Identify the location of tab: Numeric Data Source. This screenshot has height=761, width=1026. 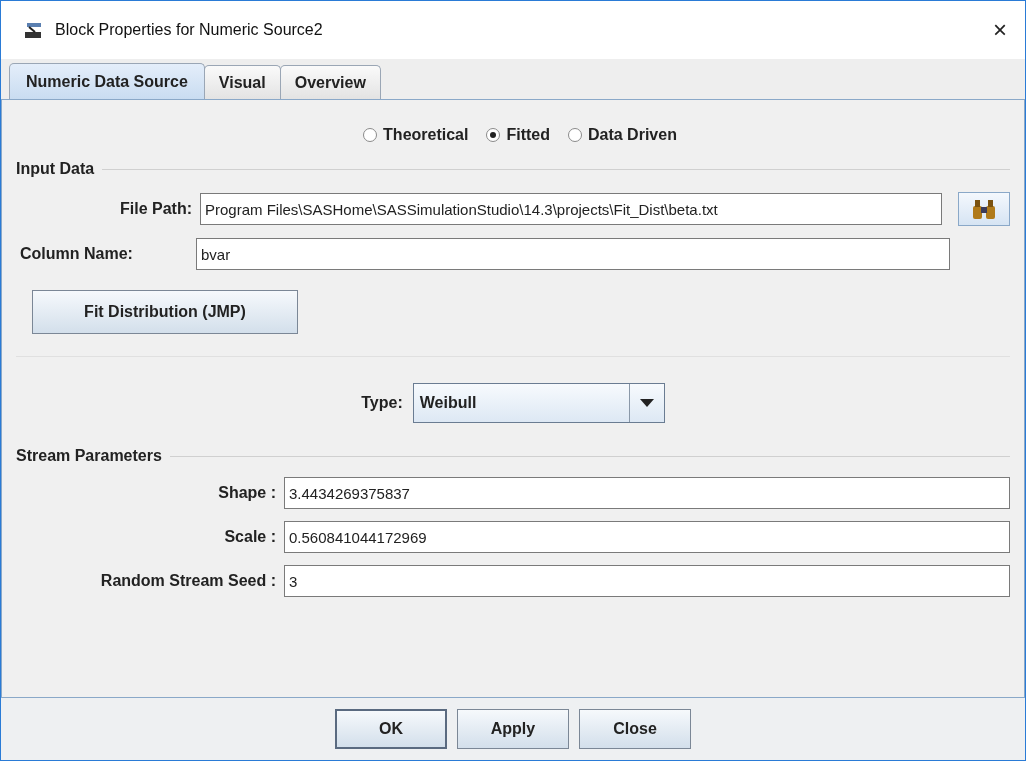
(107, 81).